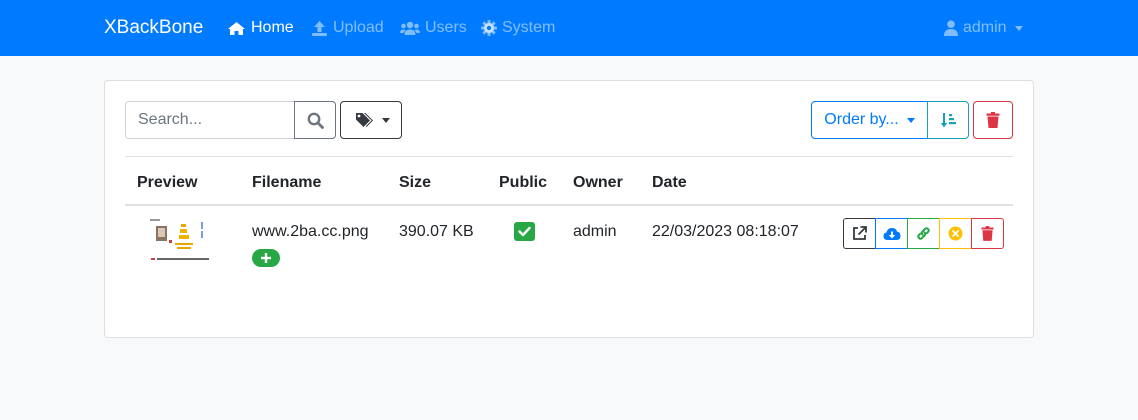  I want to click on external-link-icon, so click(860, 233).